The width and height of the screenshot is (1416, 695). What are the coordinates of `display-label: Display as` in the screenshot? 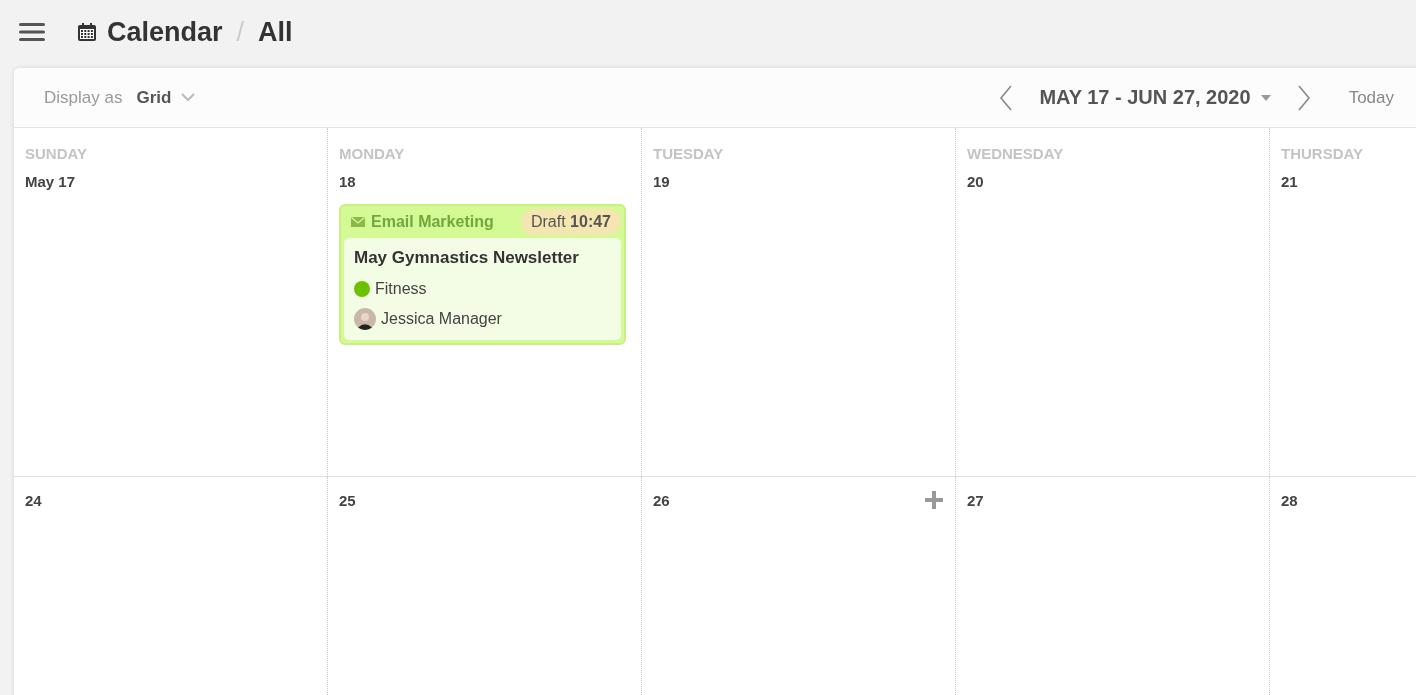 It's located at (83, 97).